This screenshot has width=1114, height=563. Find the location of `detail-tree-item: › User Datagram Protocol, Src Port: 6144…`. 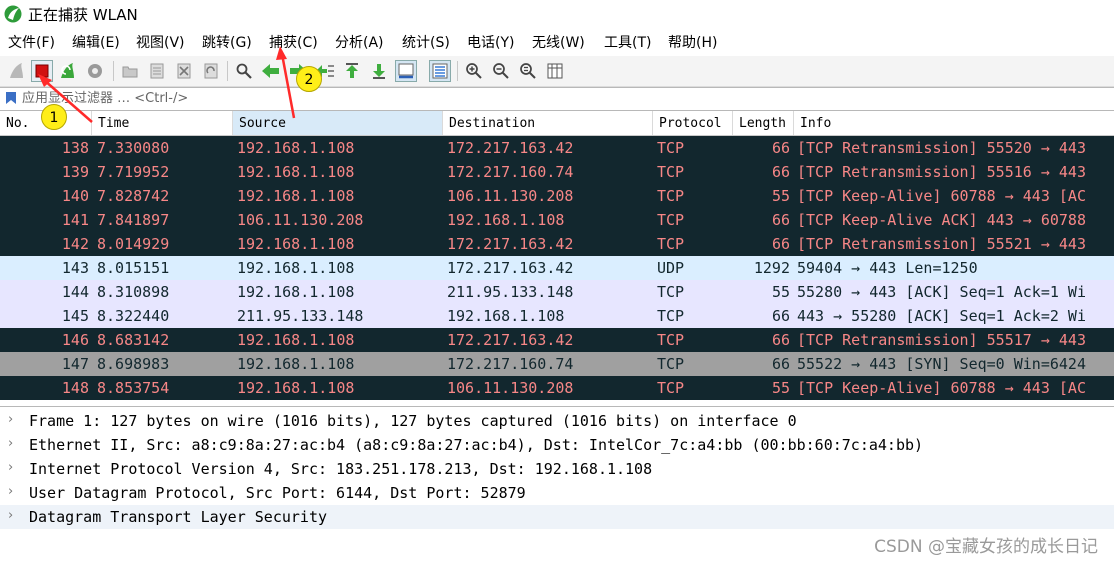

detail-tree-item: › User Datagram Protocol, Src Port: 6144… is located at coordinates (557, 493).